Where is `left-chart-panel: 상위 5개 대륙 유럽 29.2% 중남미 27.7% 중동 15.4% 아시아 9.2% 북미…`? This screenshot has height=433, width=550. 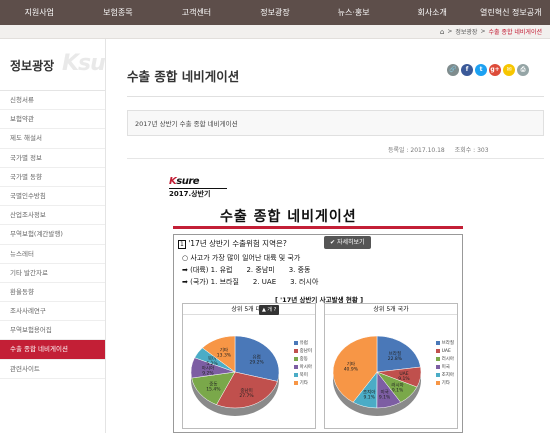
left-chart-panel: 상위 5개 대륙 유럽 29.2% 중남미 27.7% 중동 15.4% 아시아 9.2% 북미… is located at coordinates (249, 366).